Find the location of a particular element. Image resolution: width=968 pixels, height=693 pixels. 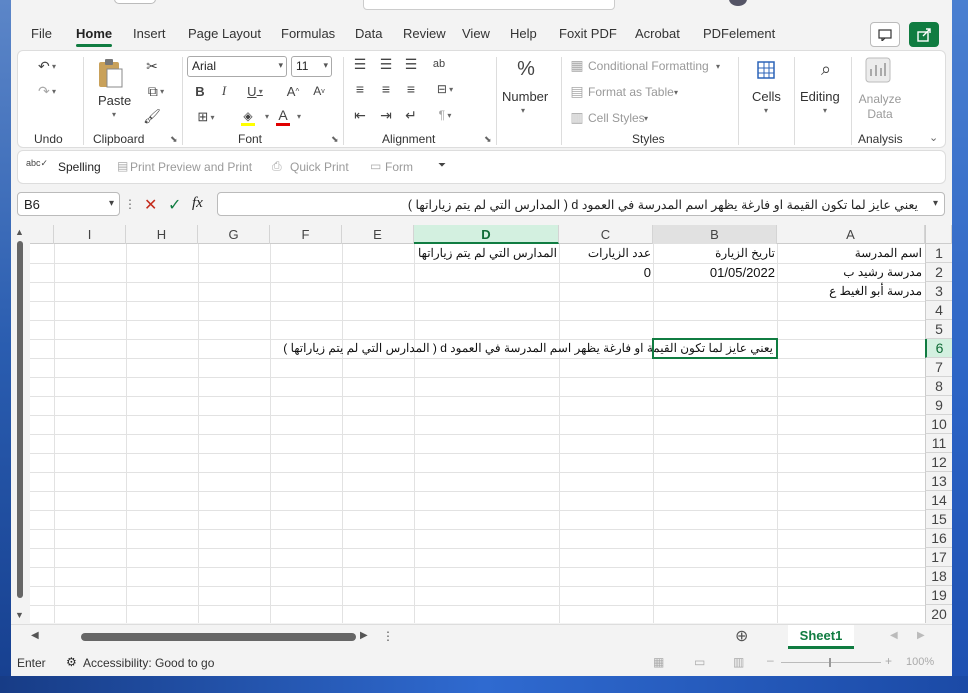

alignment-launcher-icon: ⬊ is located at coordinates (488, 139).